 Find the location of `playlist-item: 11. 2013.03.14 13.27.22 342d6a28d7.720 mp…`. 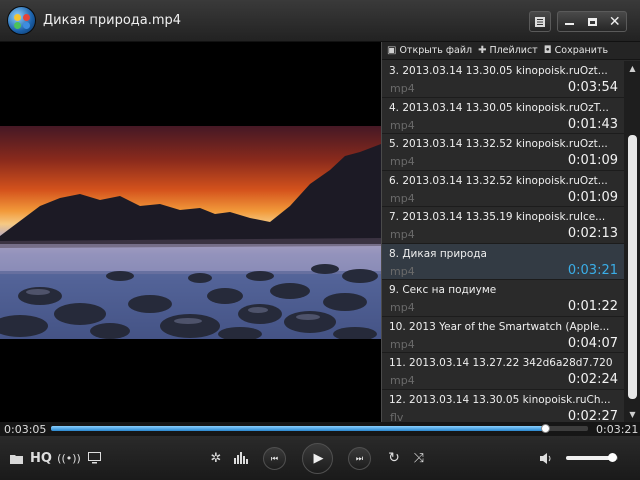

playlist-item: 11. 2013.03.14 13.27.22 342d6a28d7.720 mp… is located at coordinates (503, 371).